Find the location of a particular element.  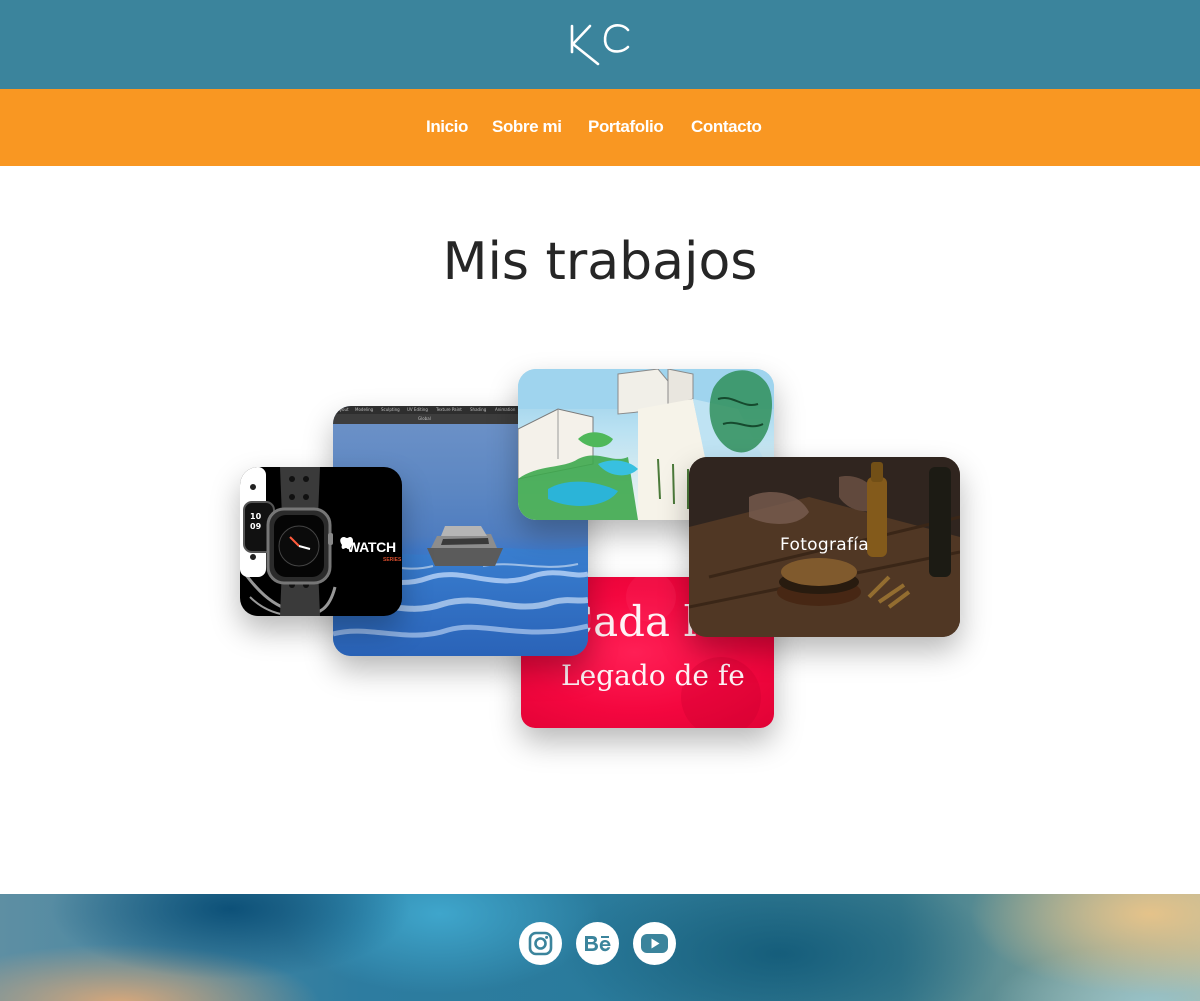

svg-text: 10 is located at coordinates (256, 516).